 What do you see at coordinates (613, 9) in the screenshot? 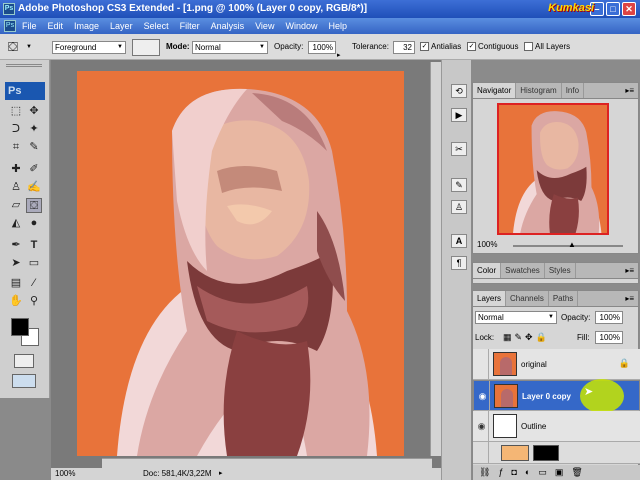
I see `maximize-button: □` at bounding box center [613, 9].